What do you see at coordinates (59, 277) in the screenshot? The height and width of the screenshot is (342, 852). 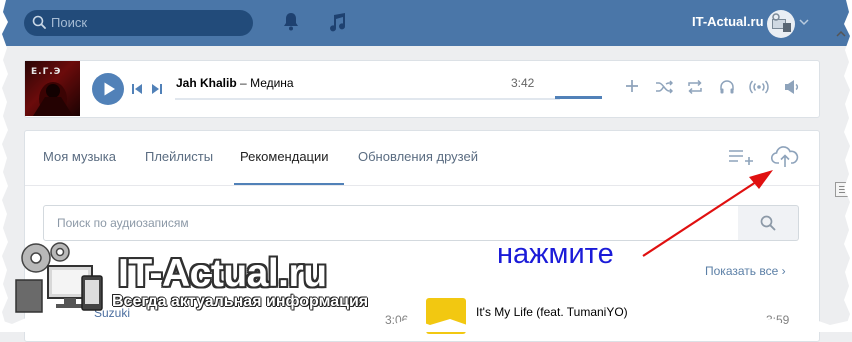 I see `site-logo` at bounding box center [59, 277].